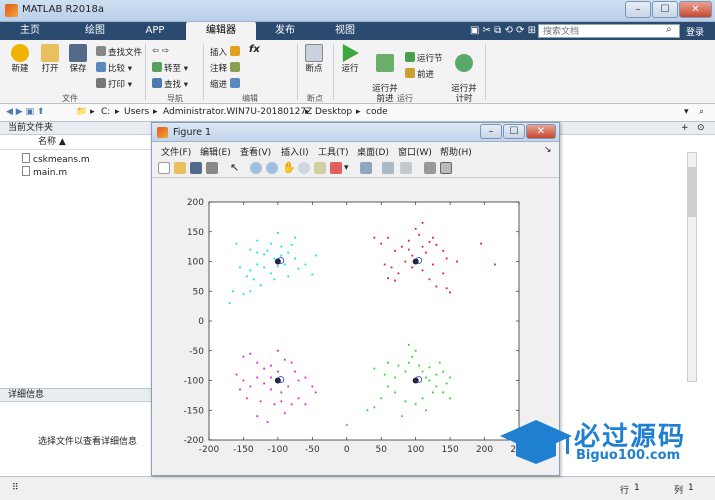  I want to click on advance-button: 前进, so click(419, 74).